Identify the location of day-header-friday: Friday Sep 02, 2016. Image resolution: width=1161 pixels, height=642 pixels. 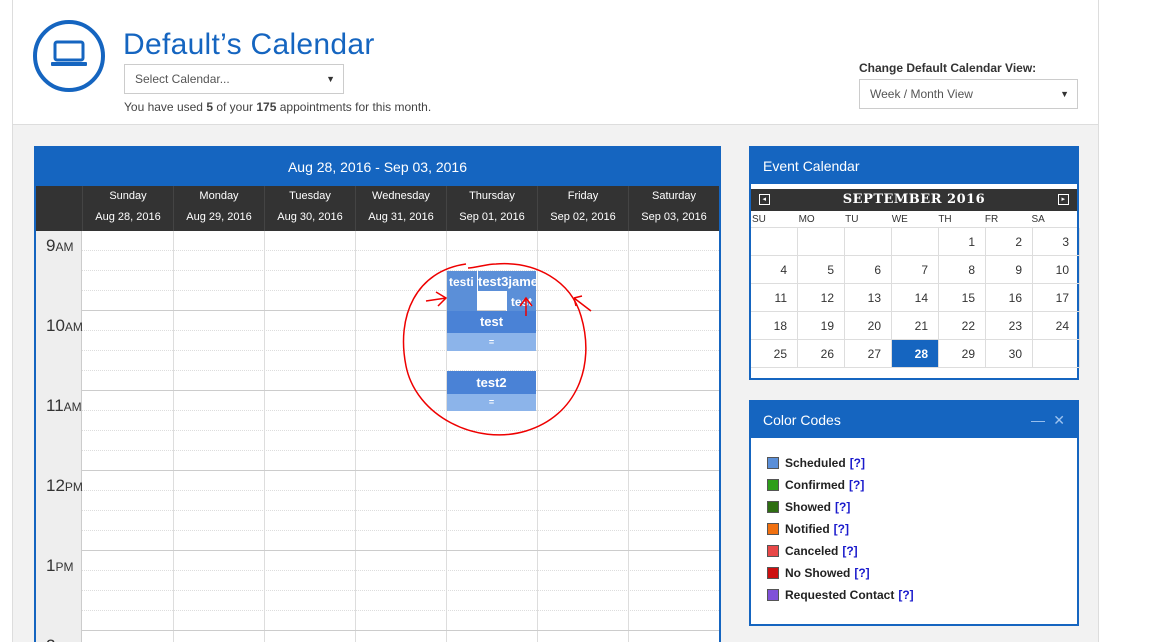
(582, 208).